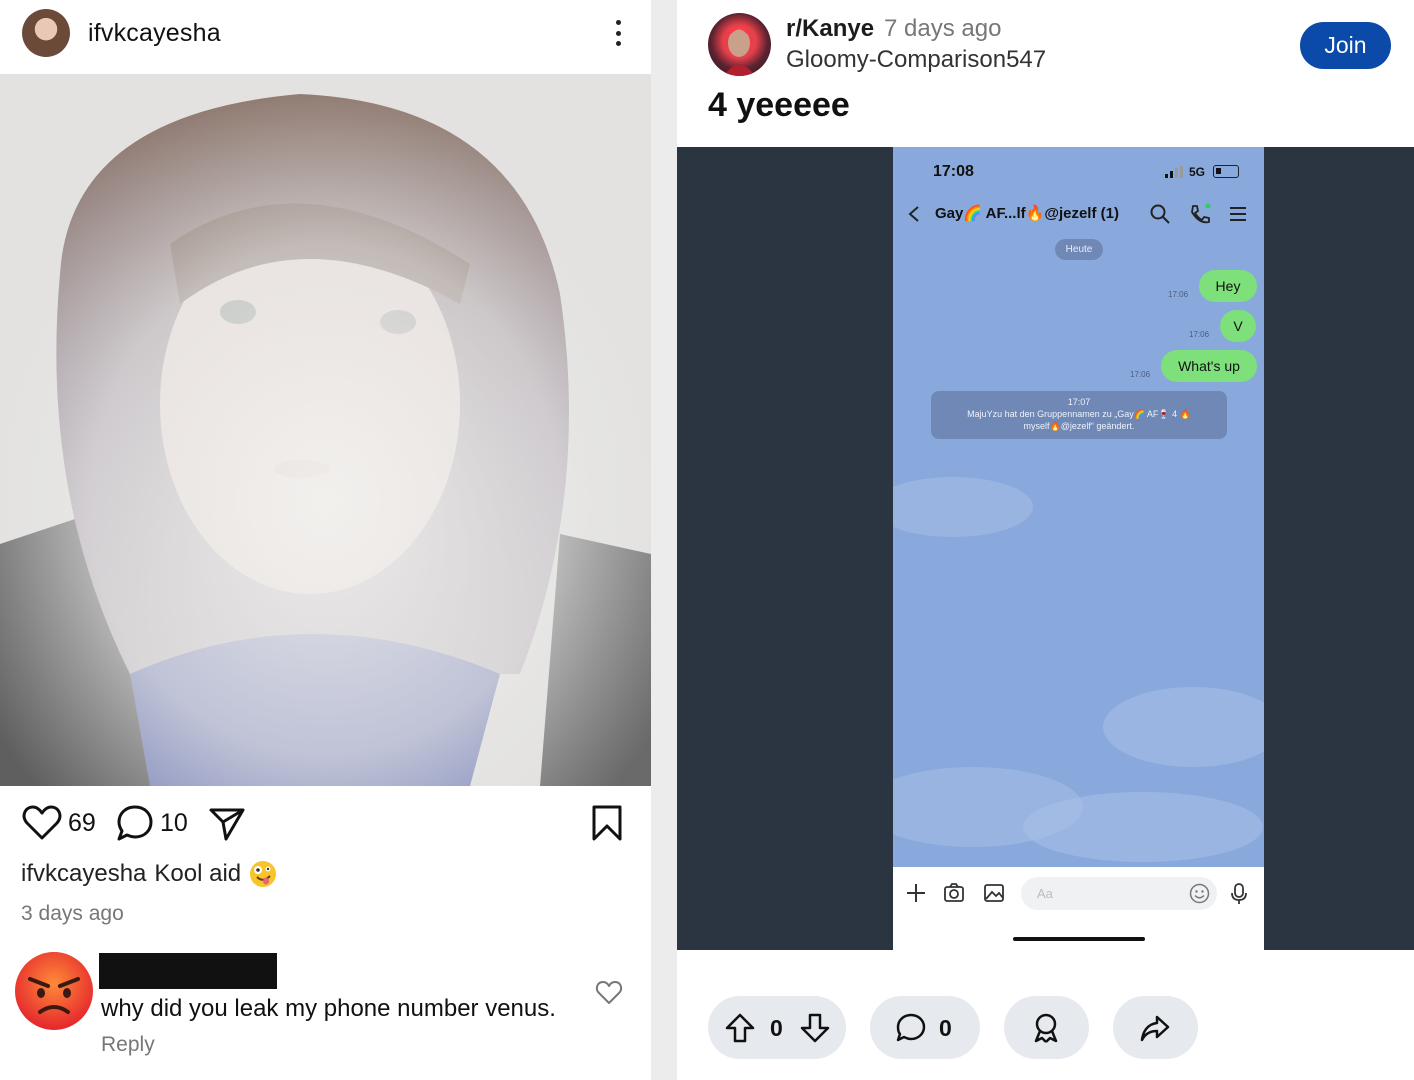  I want to click on award-icon, so click(1046, 1028).